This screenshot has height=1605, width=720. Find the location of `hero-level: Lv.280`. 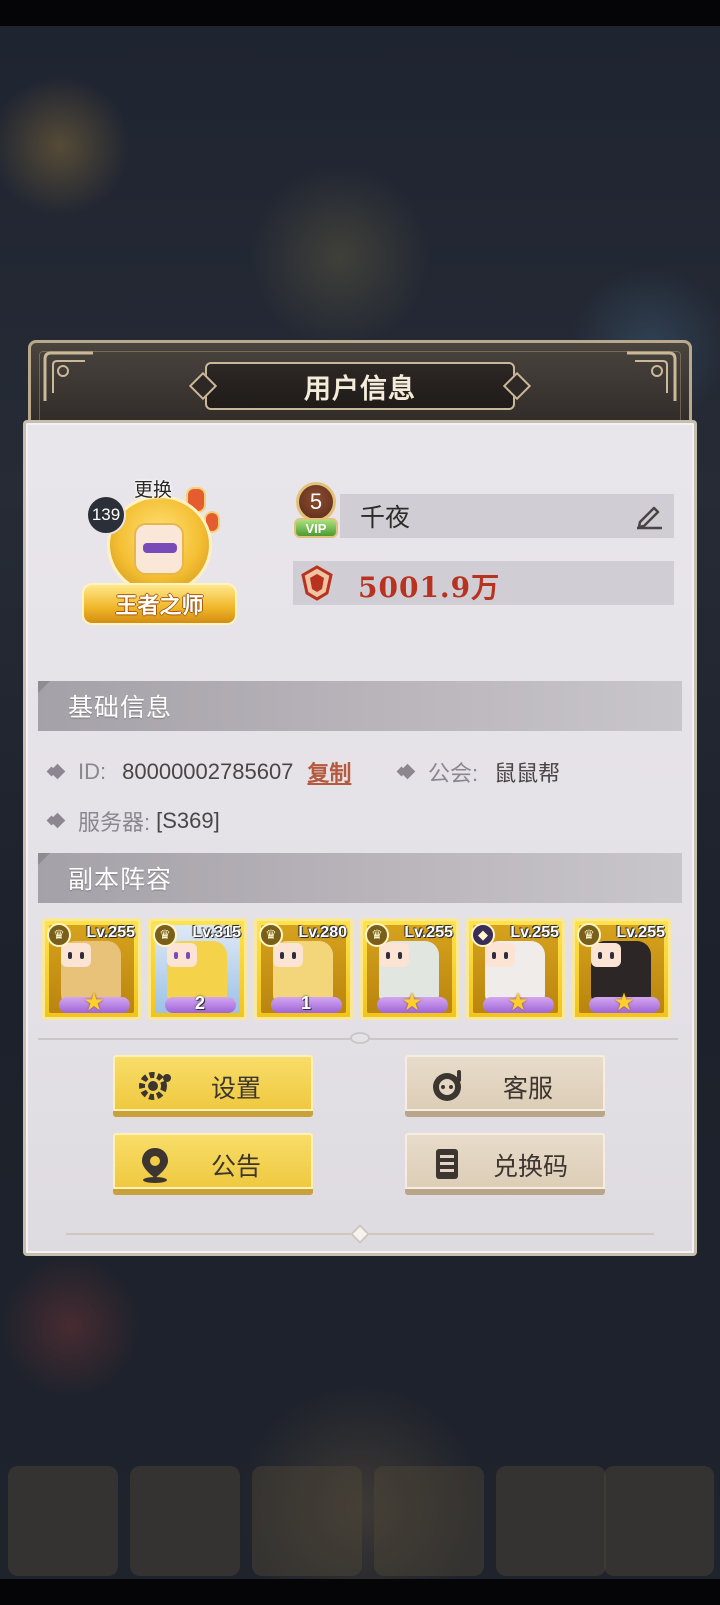

hero-level: Lv.280 is located at coordinates (322, 932).